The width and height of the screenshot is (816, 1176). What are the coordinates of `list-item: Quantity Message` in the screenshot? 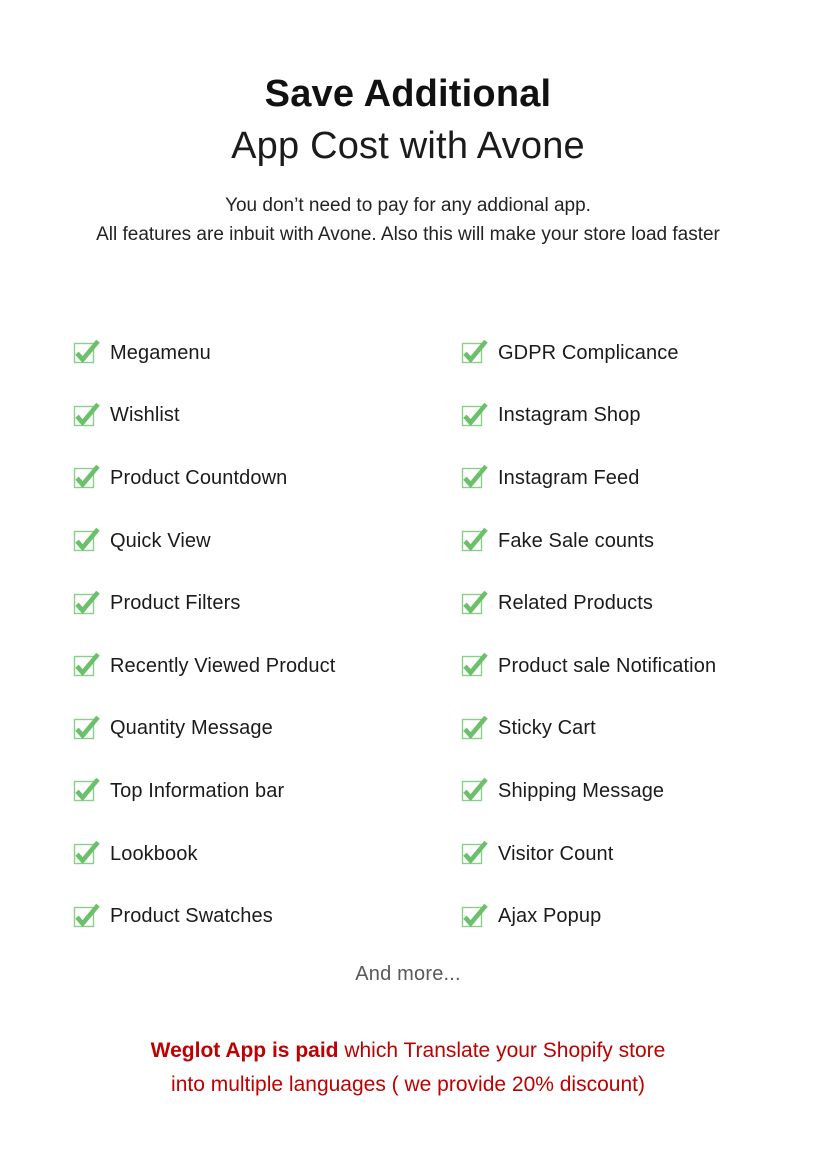 It's located at (262, 729).